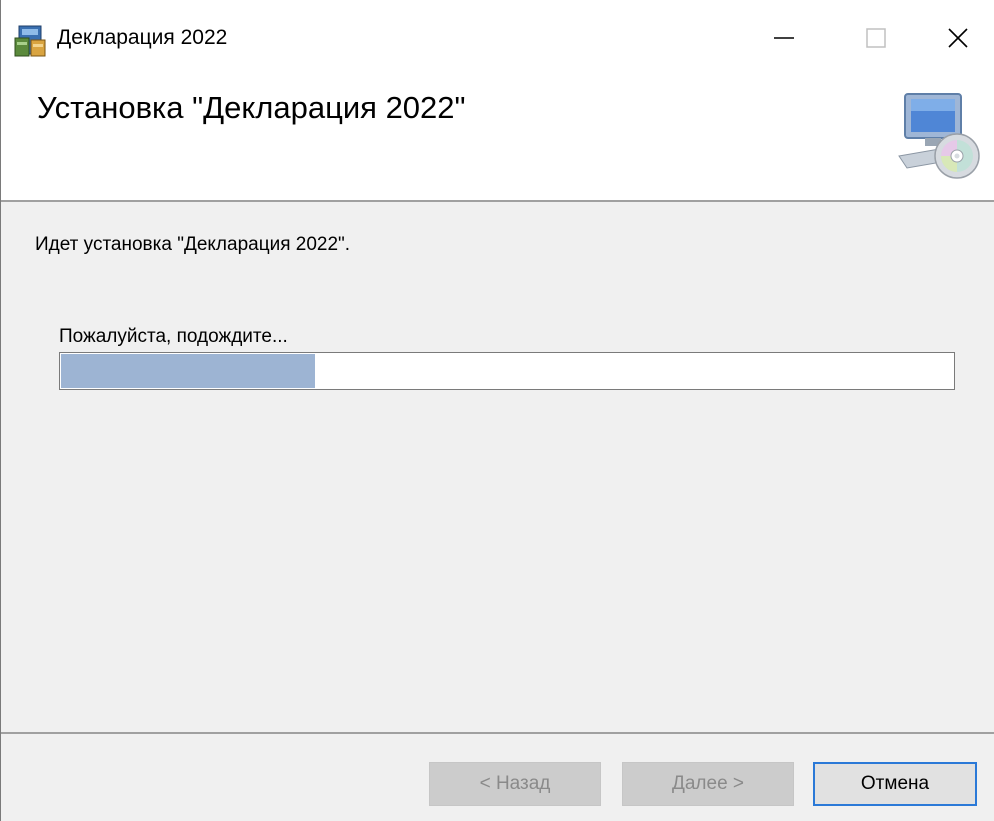 The width and height of the screenshot is (994, 821). I want to click on close-icon, so click(958, 40).